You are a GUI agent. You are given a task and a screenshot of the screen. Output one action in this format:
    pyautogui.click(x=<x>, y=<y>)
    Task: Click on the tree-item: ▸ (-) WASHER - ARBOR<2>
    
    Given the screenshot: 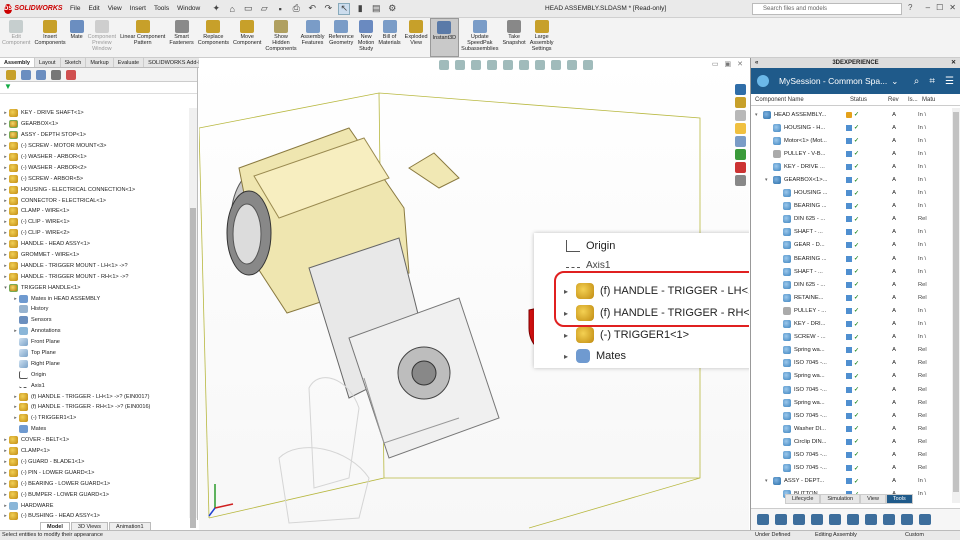 What is the action you would take?
    pyautogui.click(x=94, y=167)
    